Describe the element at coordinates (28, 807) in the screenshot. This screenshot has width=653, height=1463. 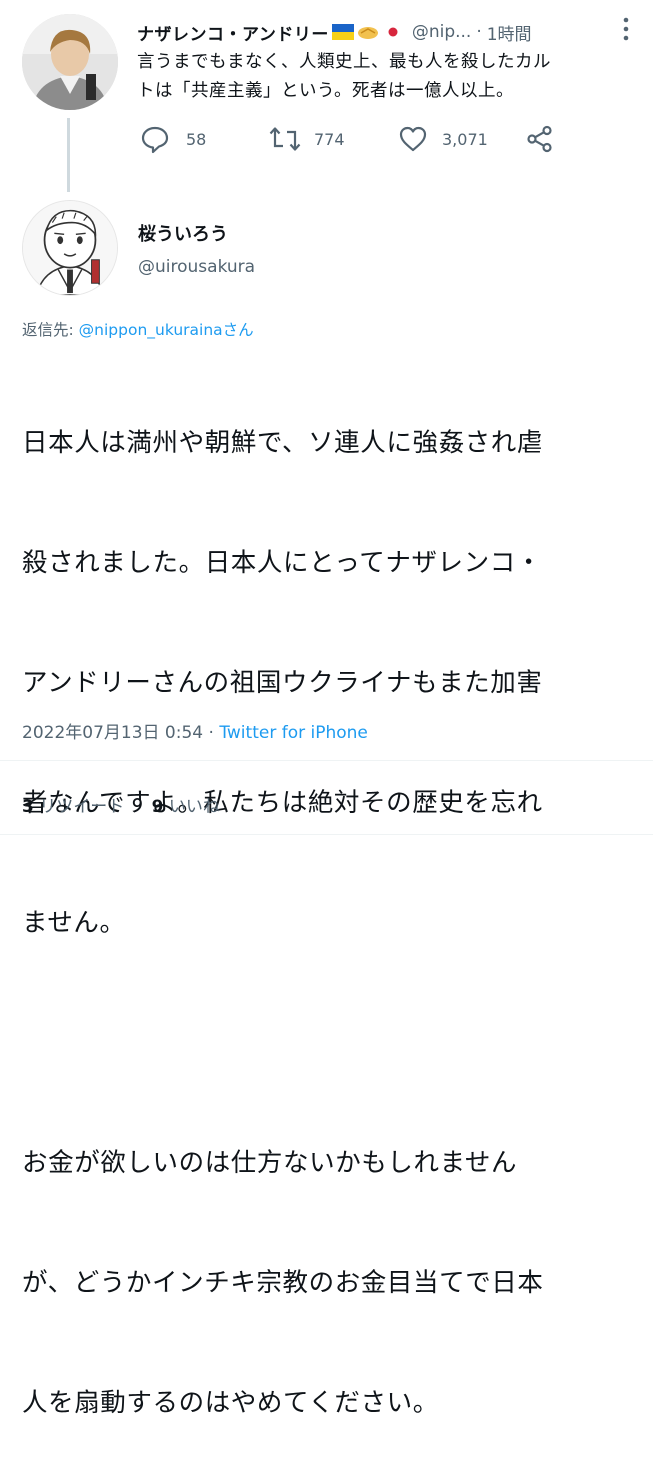
I see `retweet-total: 3` at that location.